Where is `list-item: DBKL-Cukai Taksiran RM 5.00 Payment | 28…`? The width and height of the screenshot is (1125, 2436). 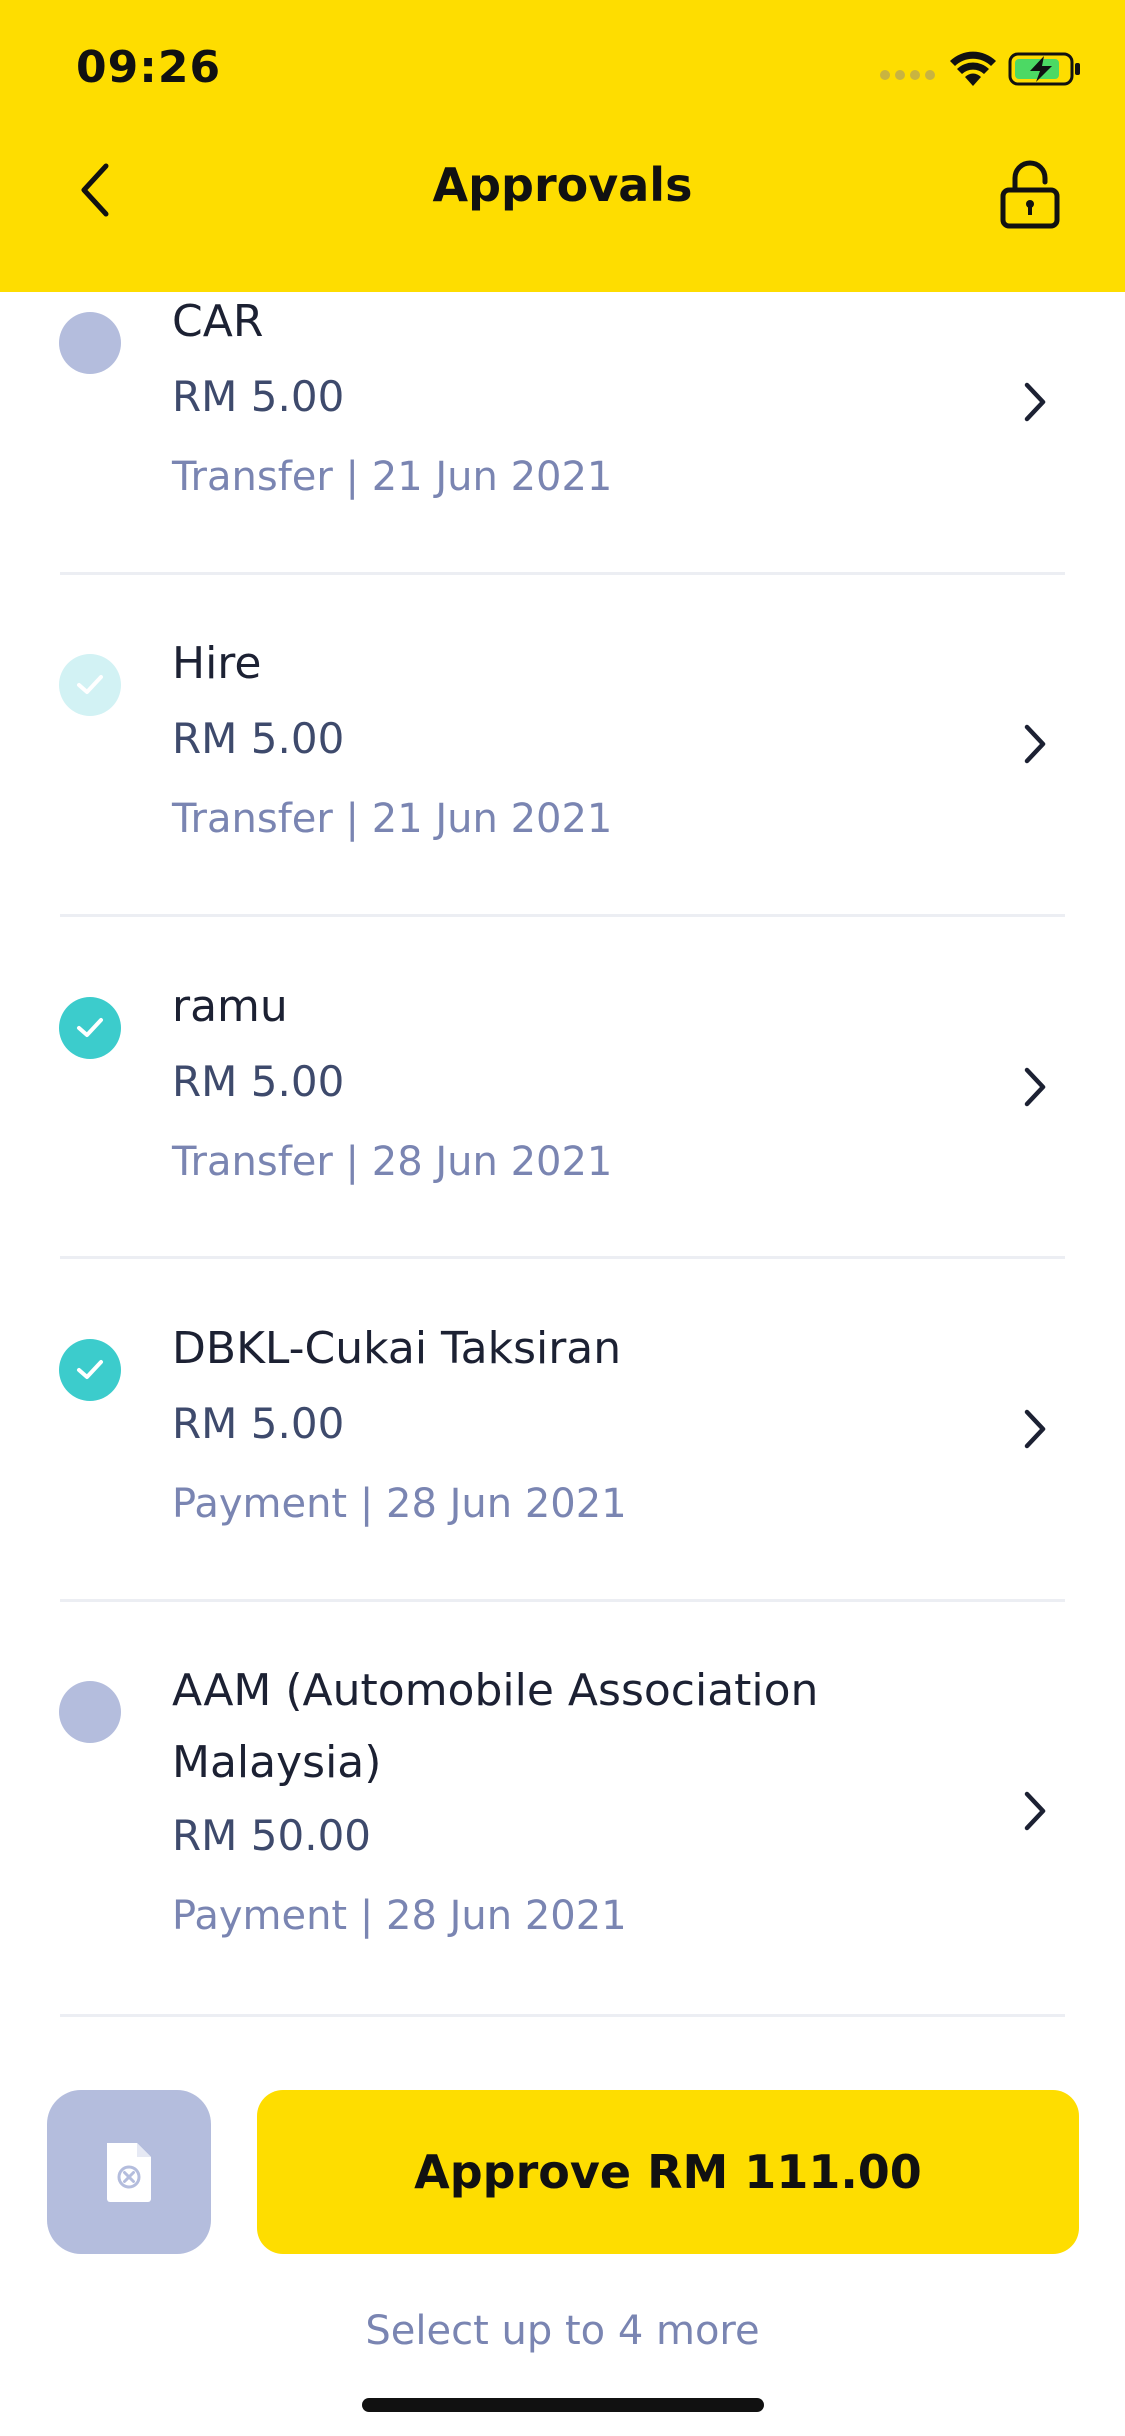 list-item: DBKL-Cukai Taksiran RM 5.00 Payment | 28… is located at coordinates (562, 1460).